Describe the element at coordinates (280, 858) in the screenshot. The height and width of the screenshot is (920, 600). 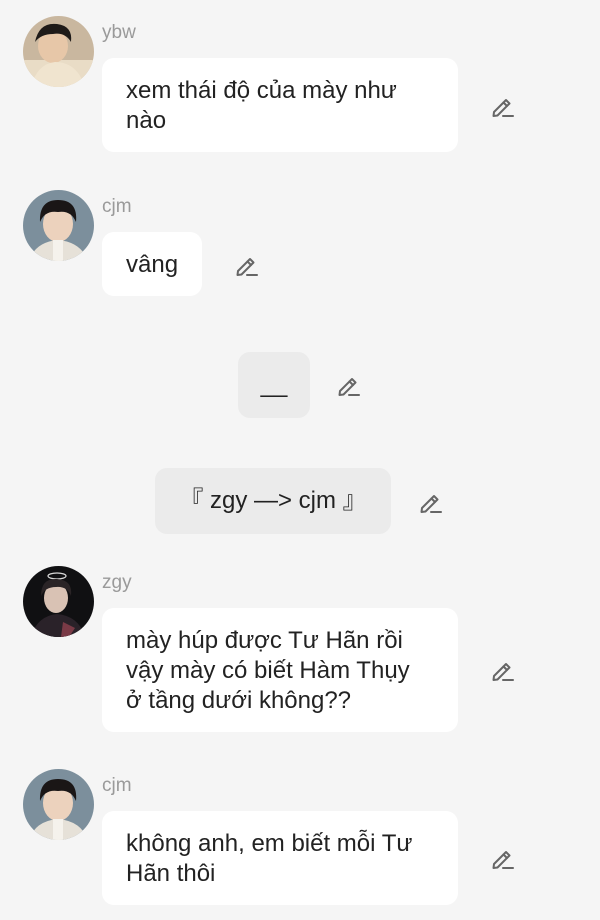
I see `message-bubble-cjm: không anh, em biết mỗi Tư Hãn thôi` at that location.